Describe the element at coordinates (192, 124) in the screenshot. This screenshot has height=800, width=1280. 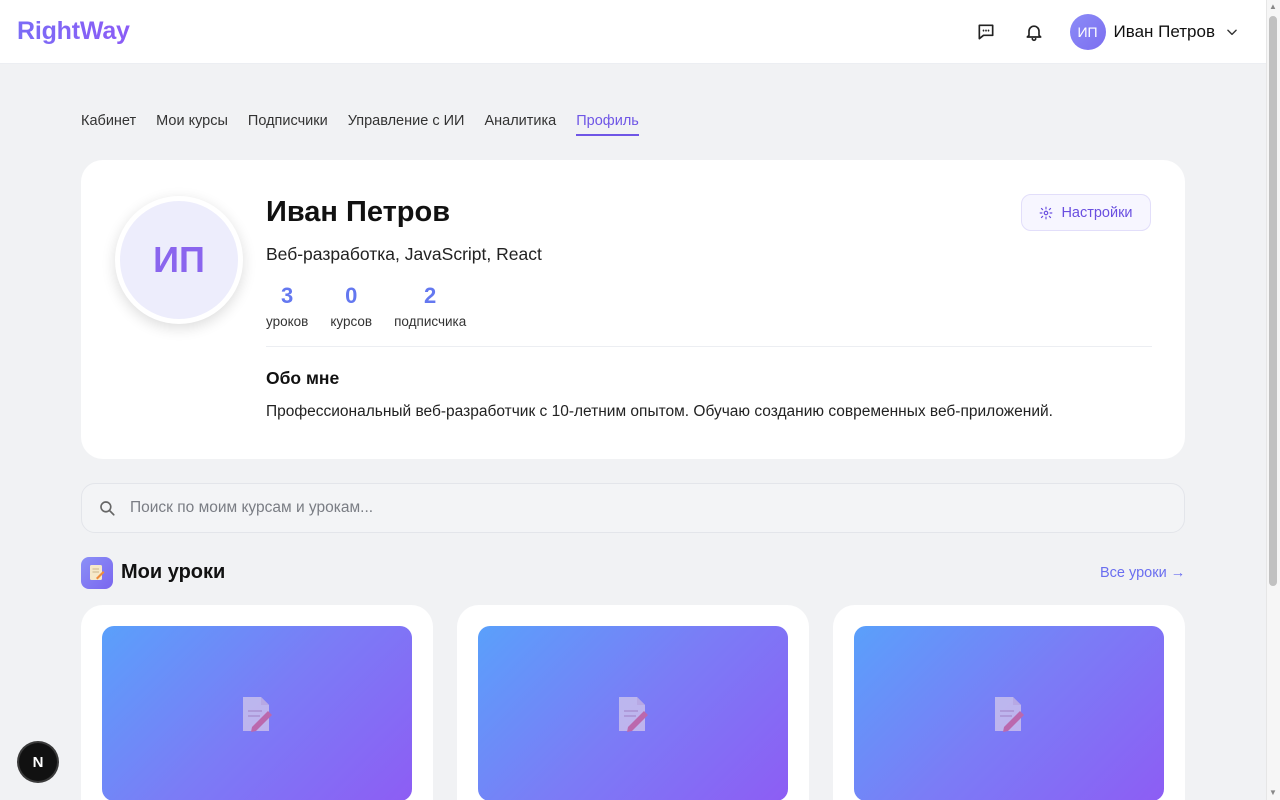
I see `tab-my-courses: Мои курсы` at that location.